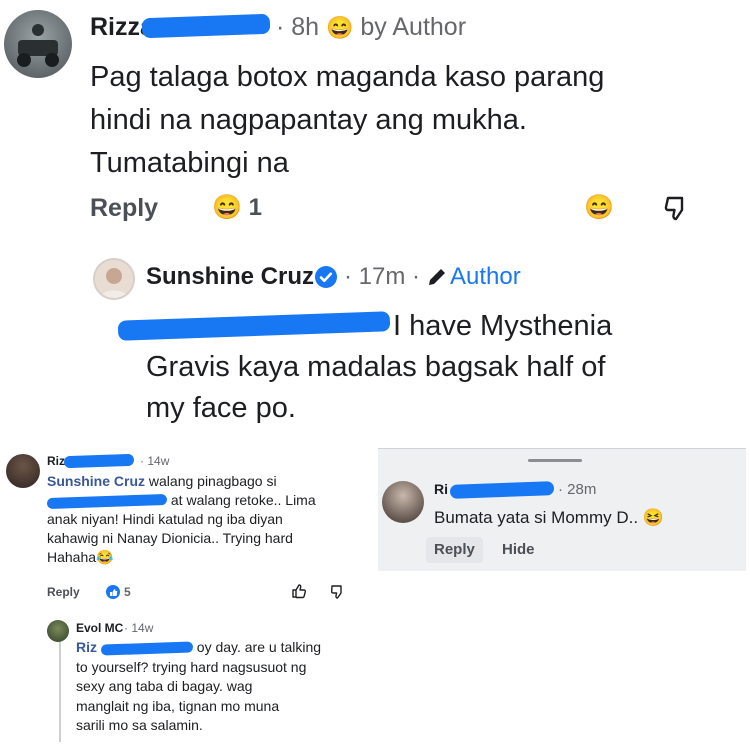  Describe the element at coordinates (56, 461) in the screenshot. I see `commenter-name: Riz` at that location.